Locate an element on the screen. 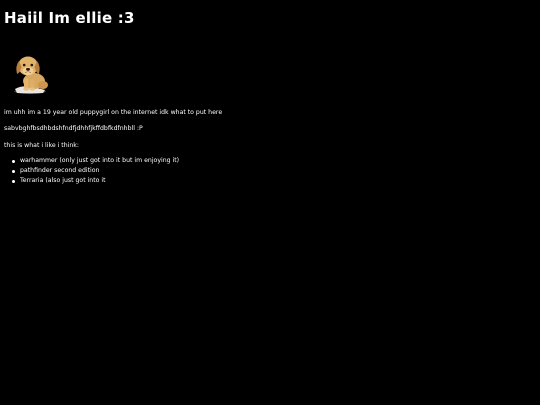  puppy-image is located at coordinates (32, 73).